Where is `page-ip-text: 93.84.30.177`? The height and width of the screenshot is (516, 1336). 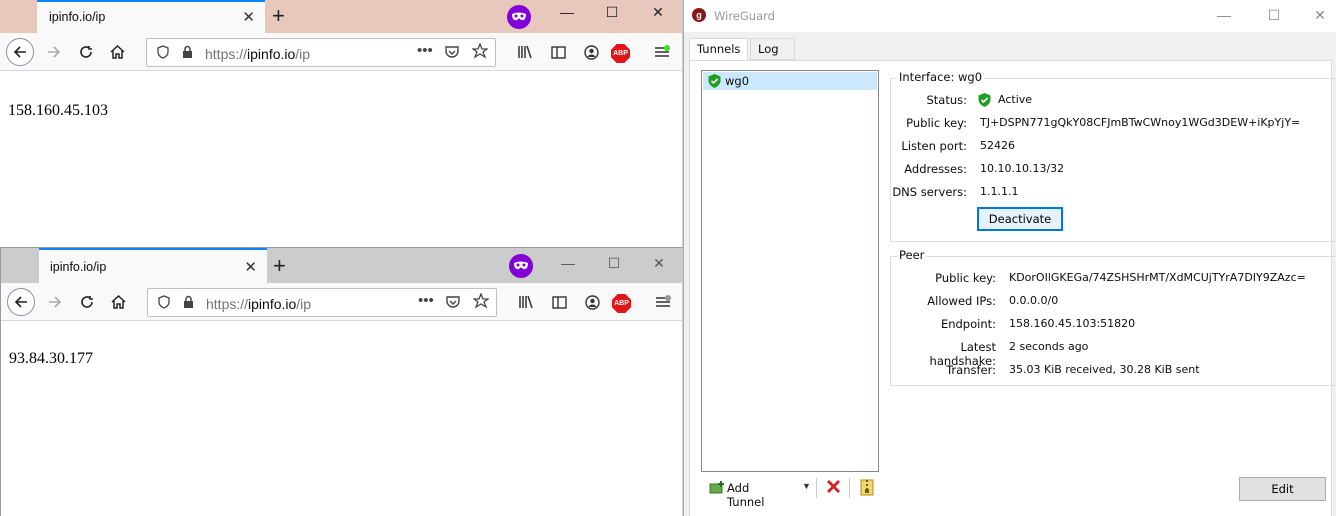 page-ip-text: 93.84.30.177 is located at coordinates (51, 358).